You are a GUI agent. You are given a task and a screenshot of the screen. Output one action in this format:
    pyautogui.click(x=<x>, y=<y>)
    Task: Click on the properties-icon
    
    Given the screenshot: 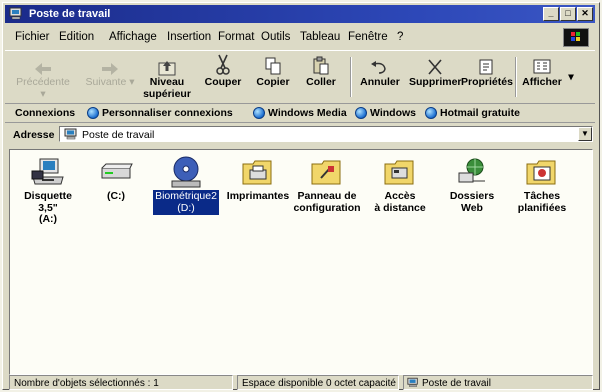 What is the action you would take?
    pyautogui.click(x=486, y=67)
    